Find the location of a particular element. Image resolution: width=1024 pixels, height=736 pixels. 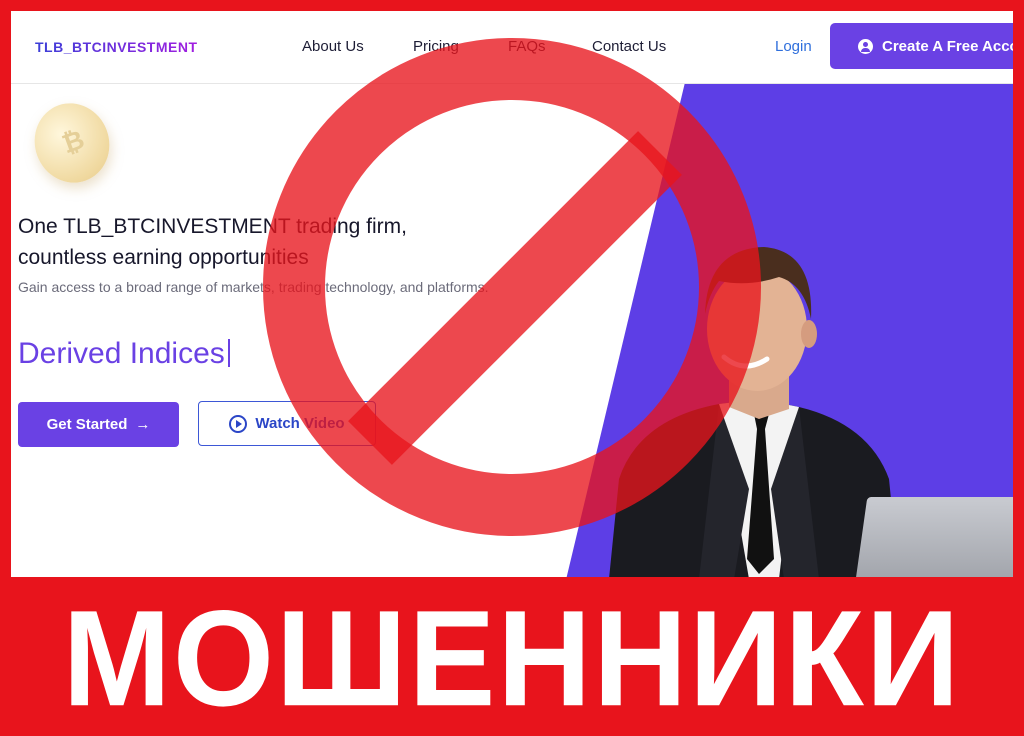

login-link: Login is located at coordinates (793, 46).